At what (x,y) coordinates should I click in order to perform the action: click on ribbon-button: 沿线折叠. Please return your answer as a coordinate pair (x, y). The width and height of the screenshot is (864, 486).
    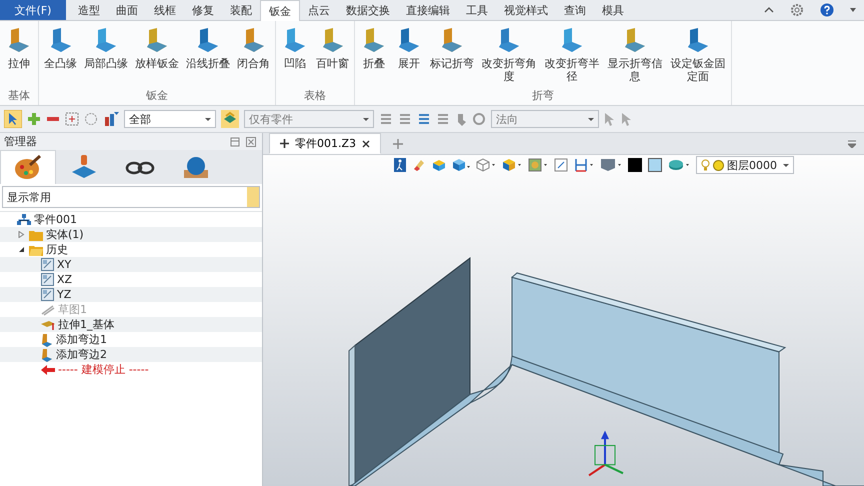
    Looking at the image, I should click on (208, 56).